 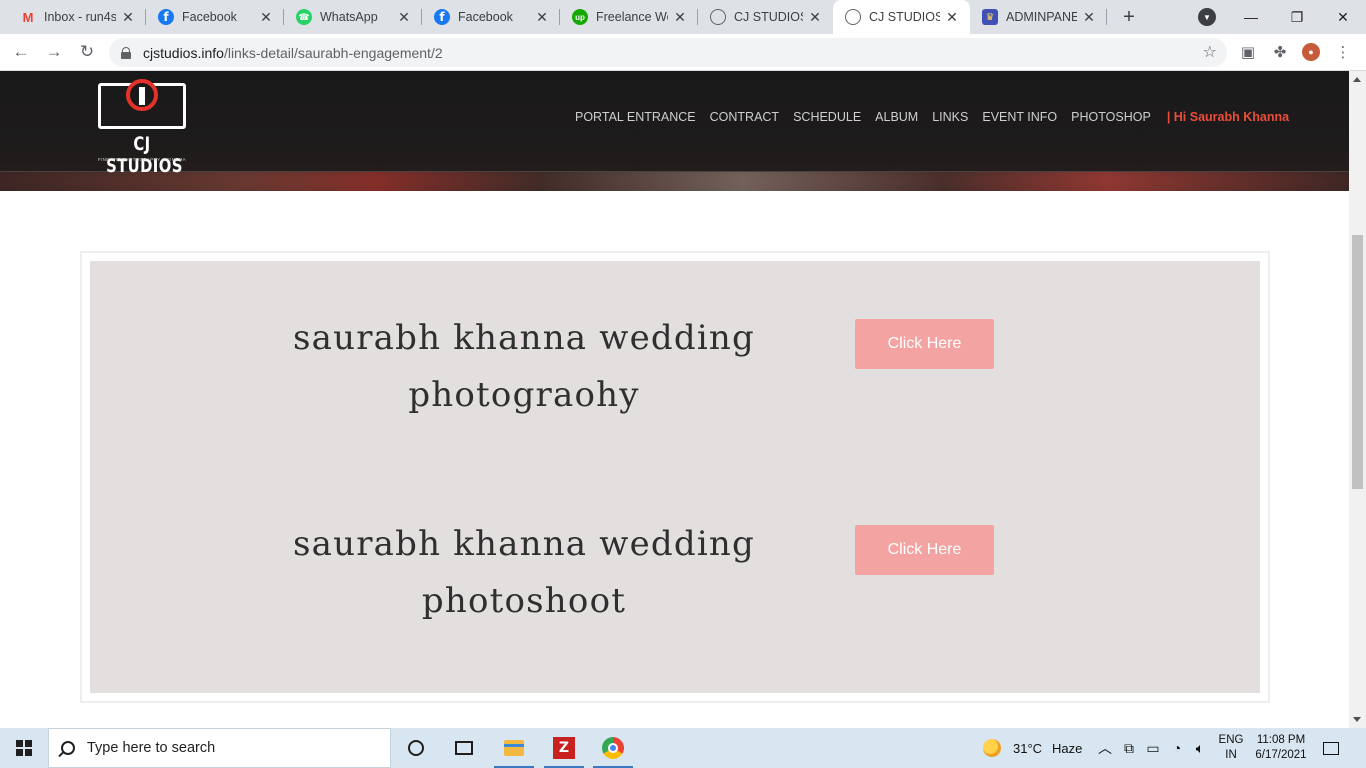 I want to click on logo-lens-center, so click(x=142, y=96).